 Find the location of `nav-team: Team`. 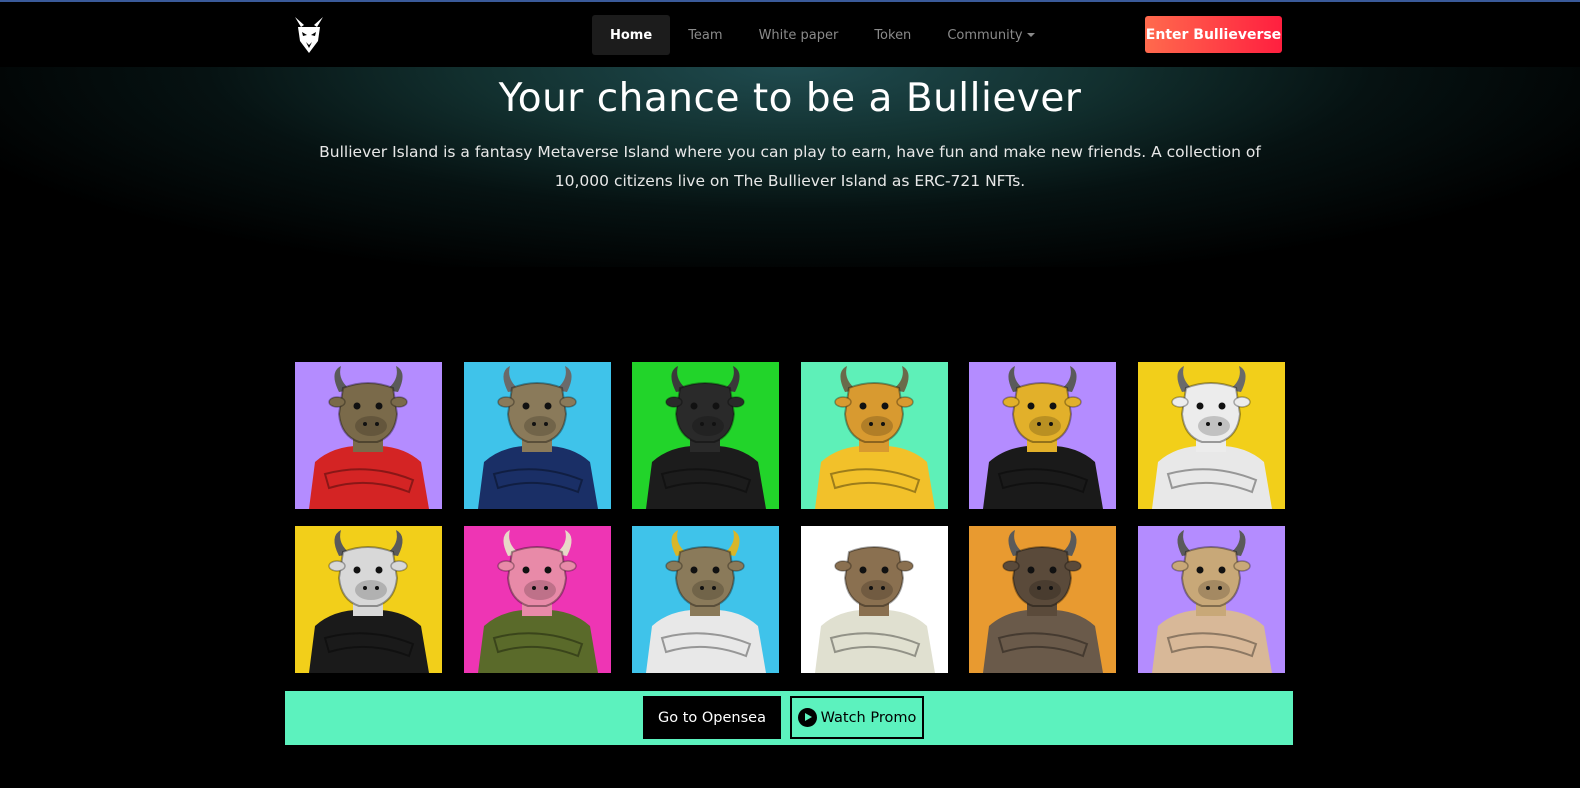

nav-team: Team is located at coordinates (705, 35).